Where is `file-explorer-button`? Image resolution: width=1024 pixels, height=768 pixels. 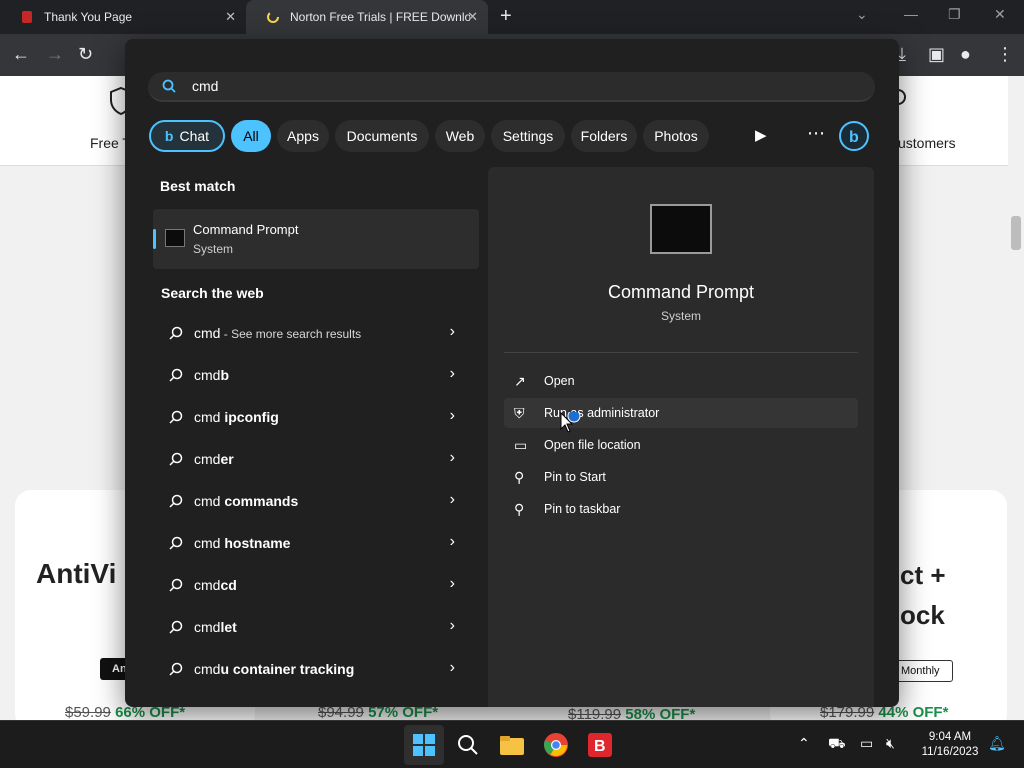 file-explorer-button is located at coordinates (512, 745).